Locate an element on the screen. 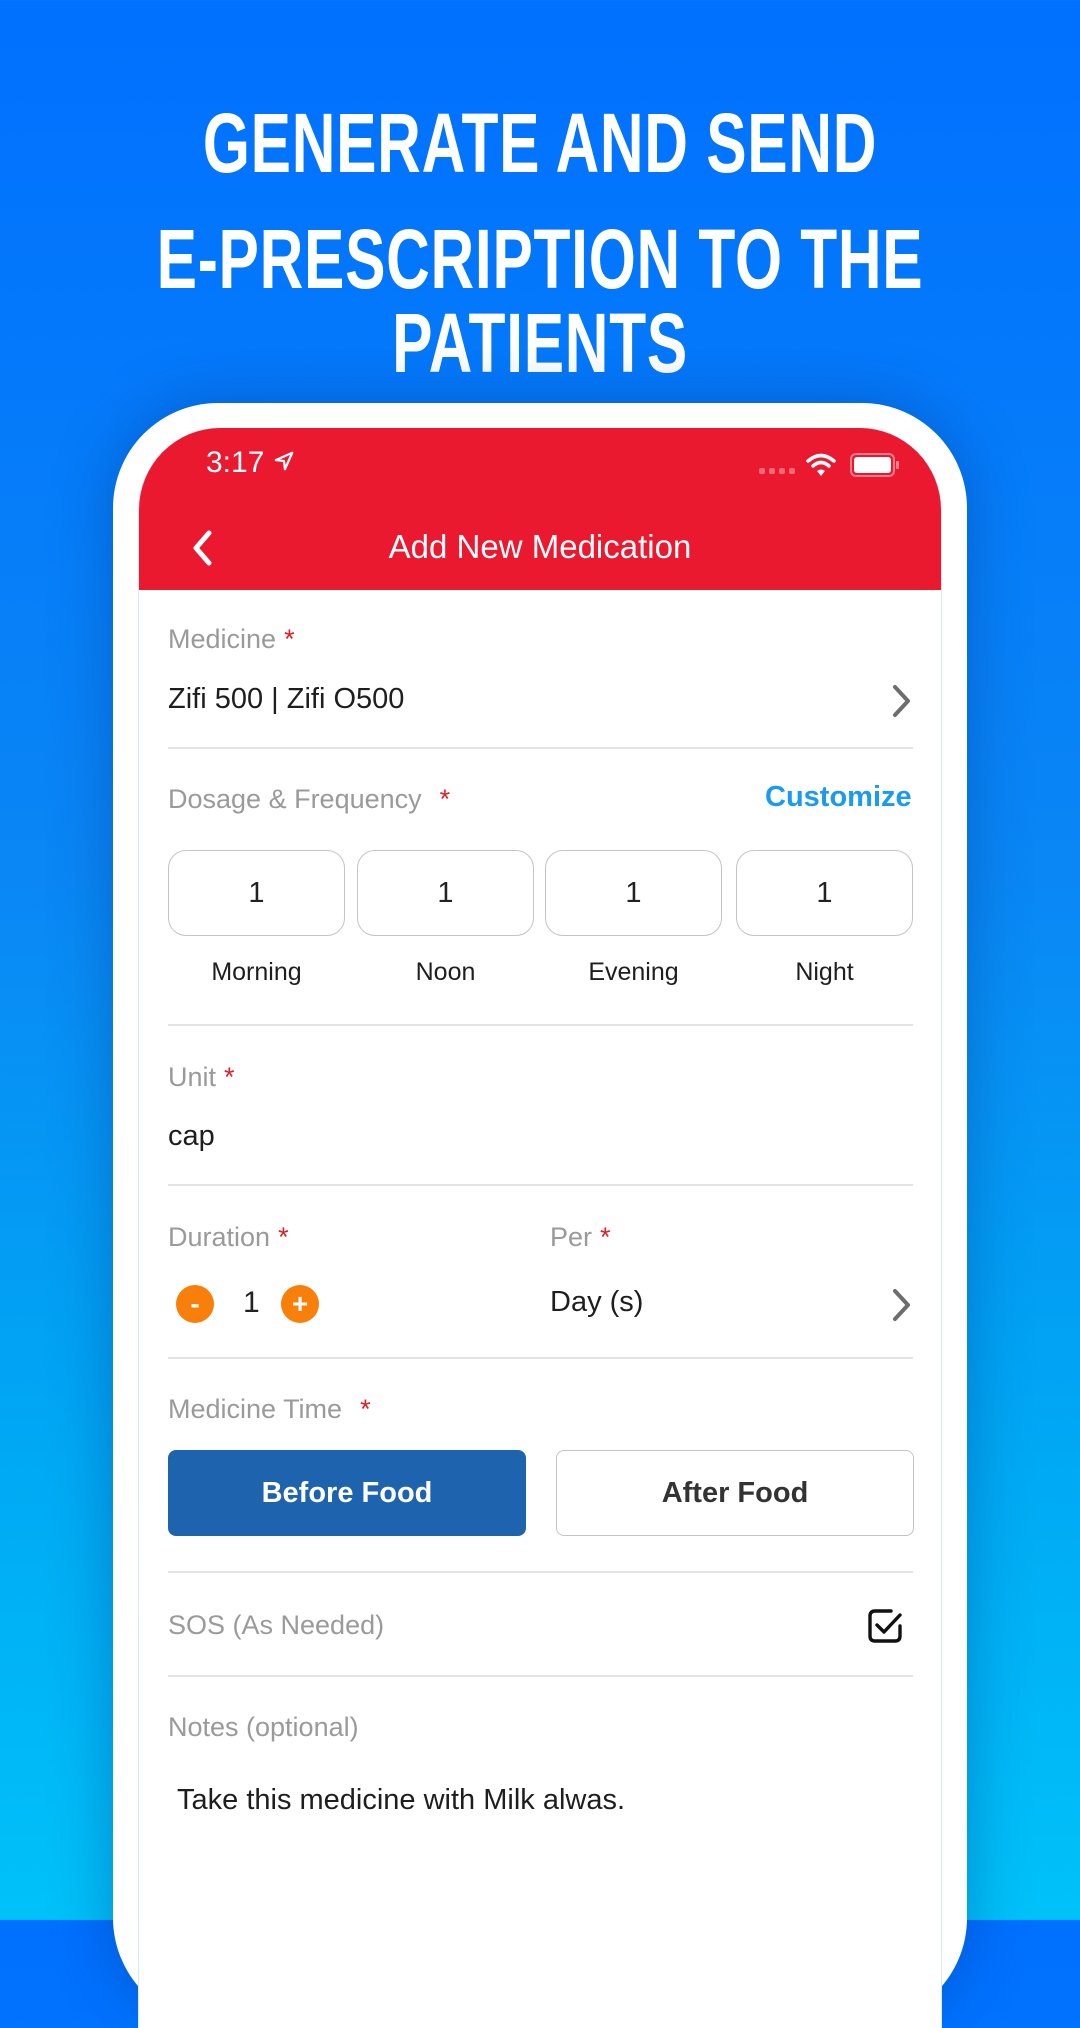 The width and height of the screenshot is (1080, 2028). dosage-label: Dosage & Frequency * is located at coordinates (309, 799).